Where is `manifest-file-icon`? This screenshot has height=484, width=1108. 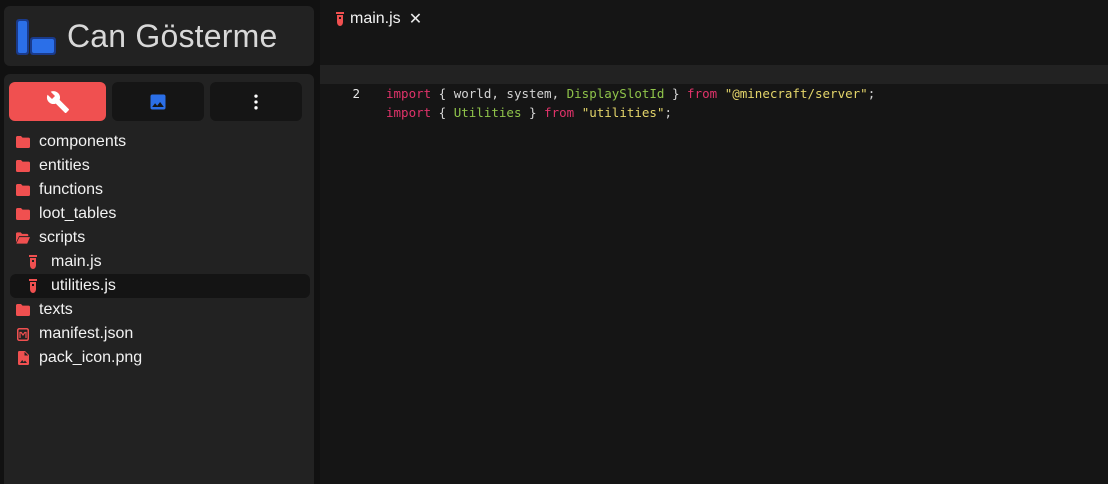
manifest-file-icon is located at coordinates (23, 334).